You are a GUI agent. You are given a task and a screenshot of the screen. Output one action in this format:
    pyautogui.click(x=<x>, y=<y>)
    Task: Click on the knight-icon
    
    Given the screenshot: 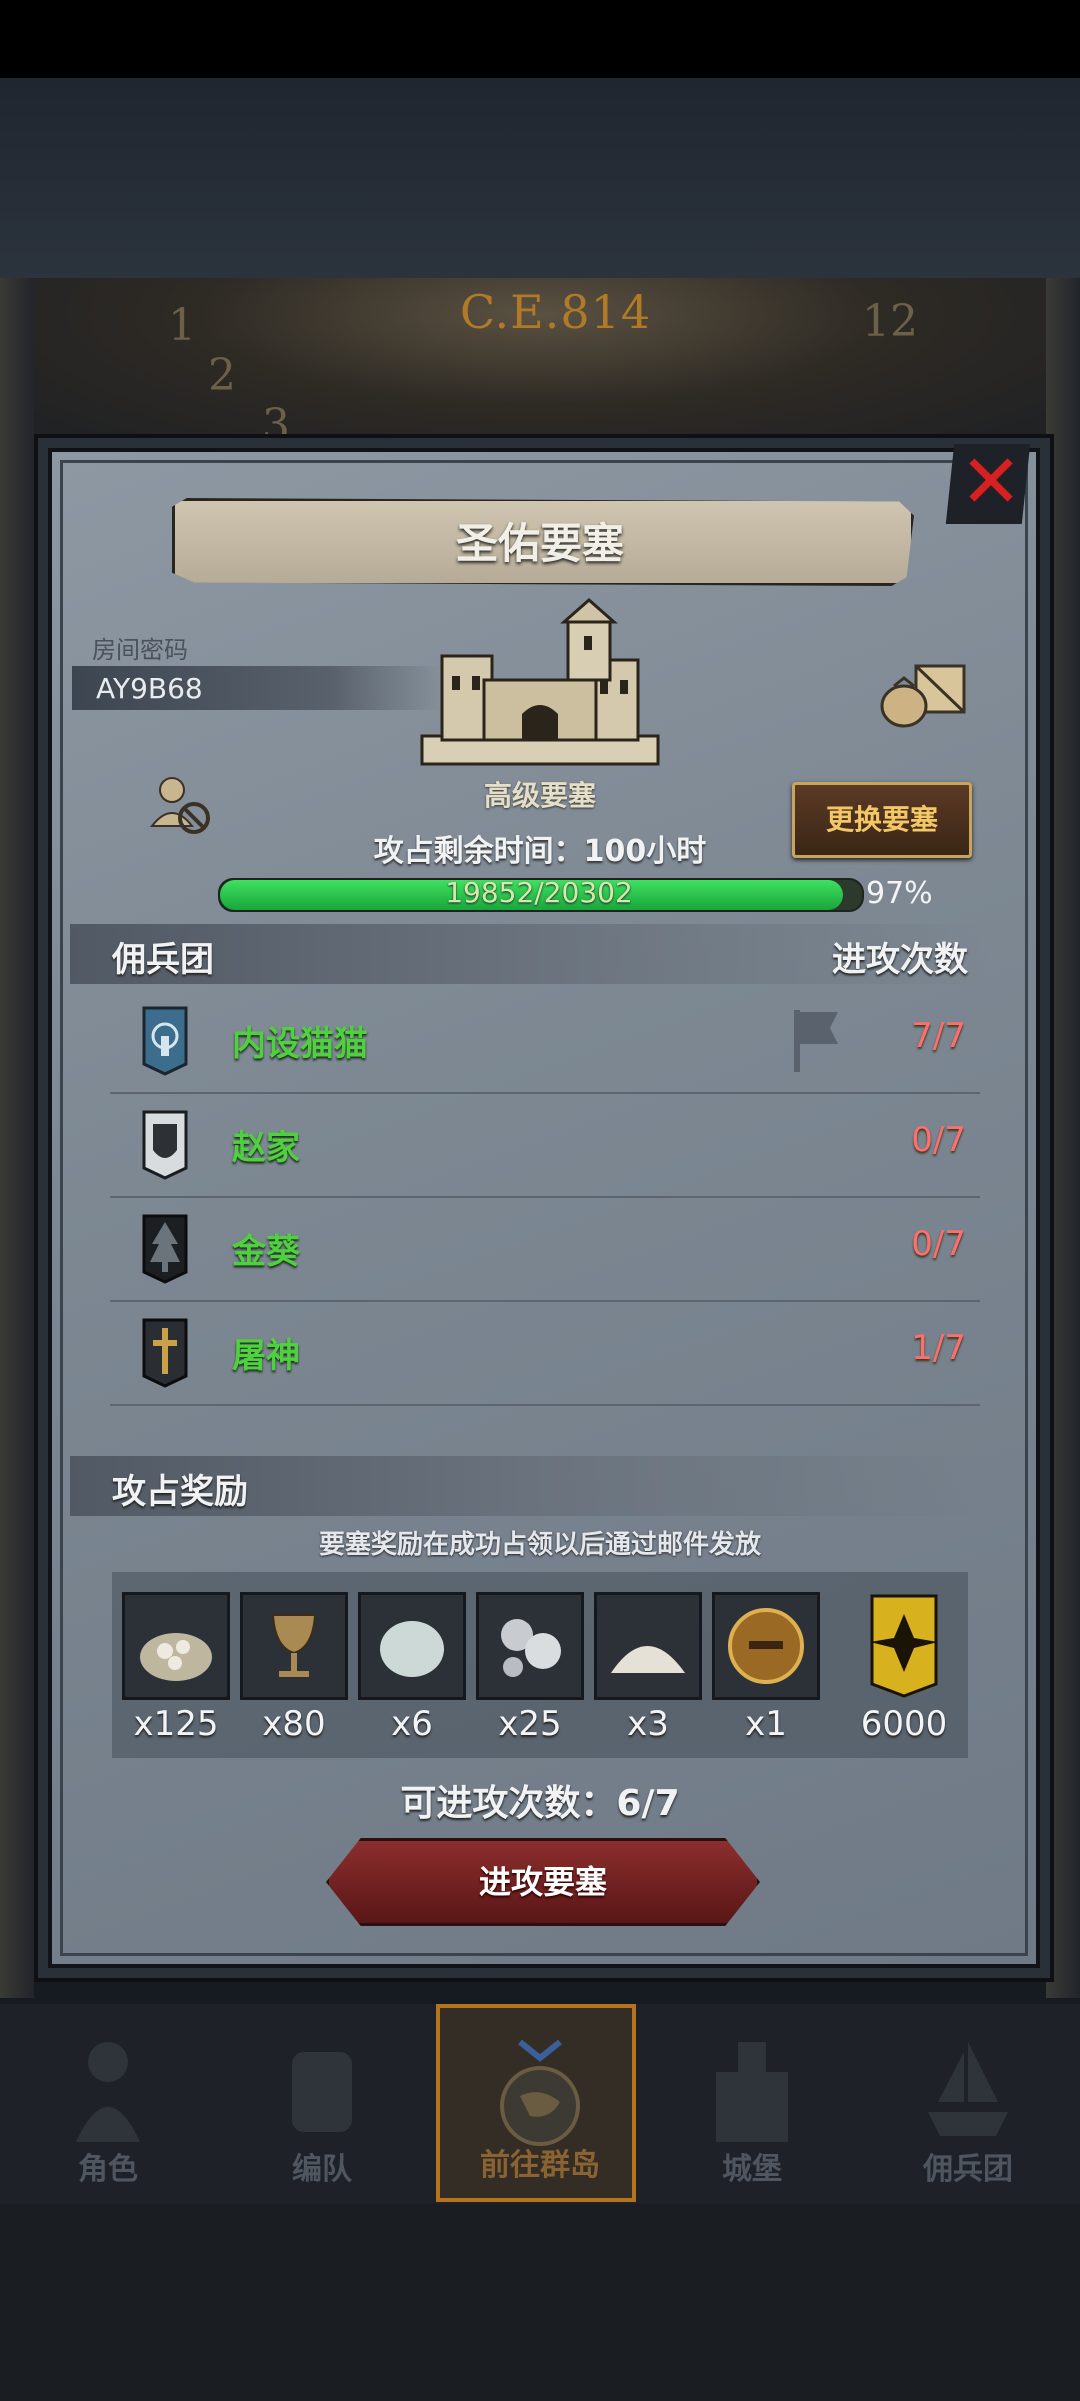 What is the action you would take?
    pyautogui.click(x=108, y=2092)
    